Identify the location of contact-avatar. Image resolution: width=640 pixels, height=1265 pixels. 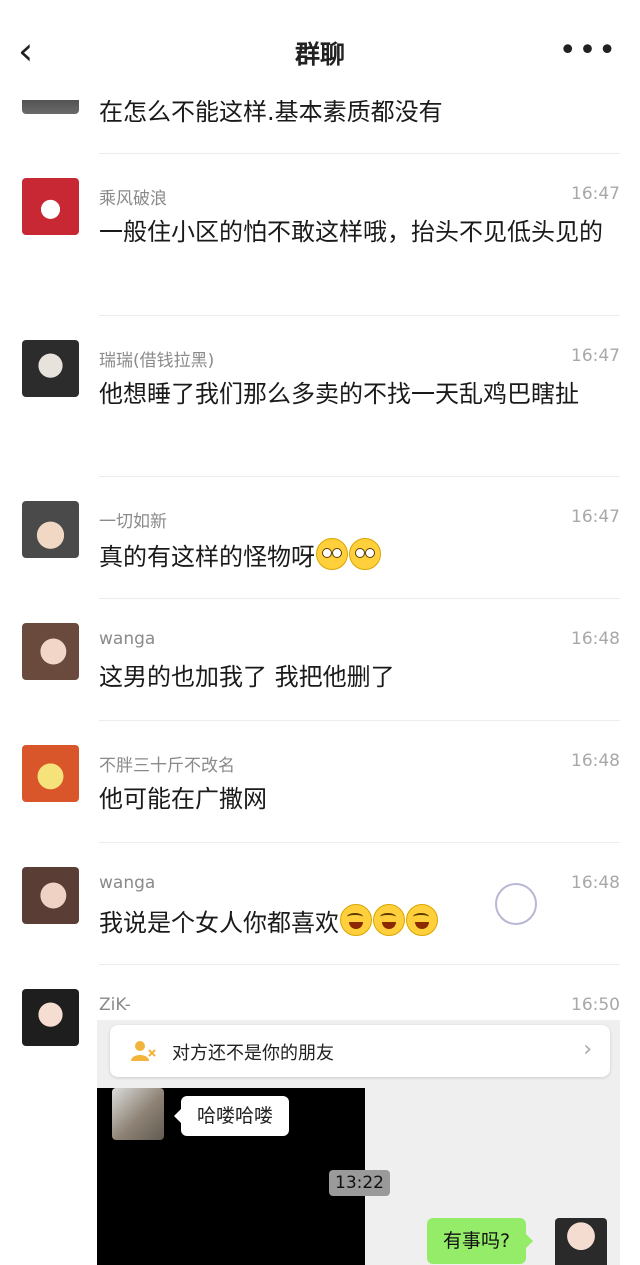
(138, 1114).